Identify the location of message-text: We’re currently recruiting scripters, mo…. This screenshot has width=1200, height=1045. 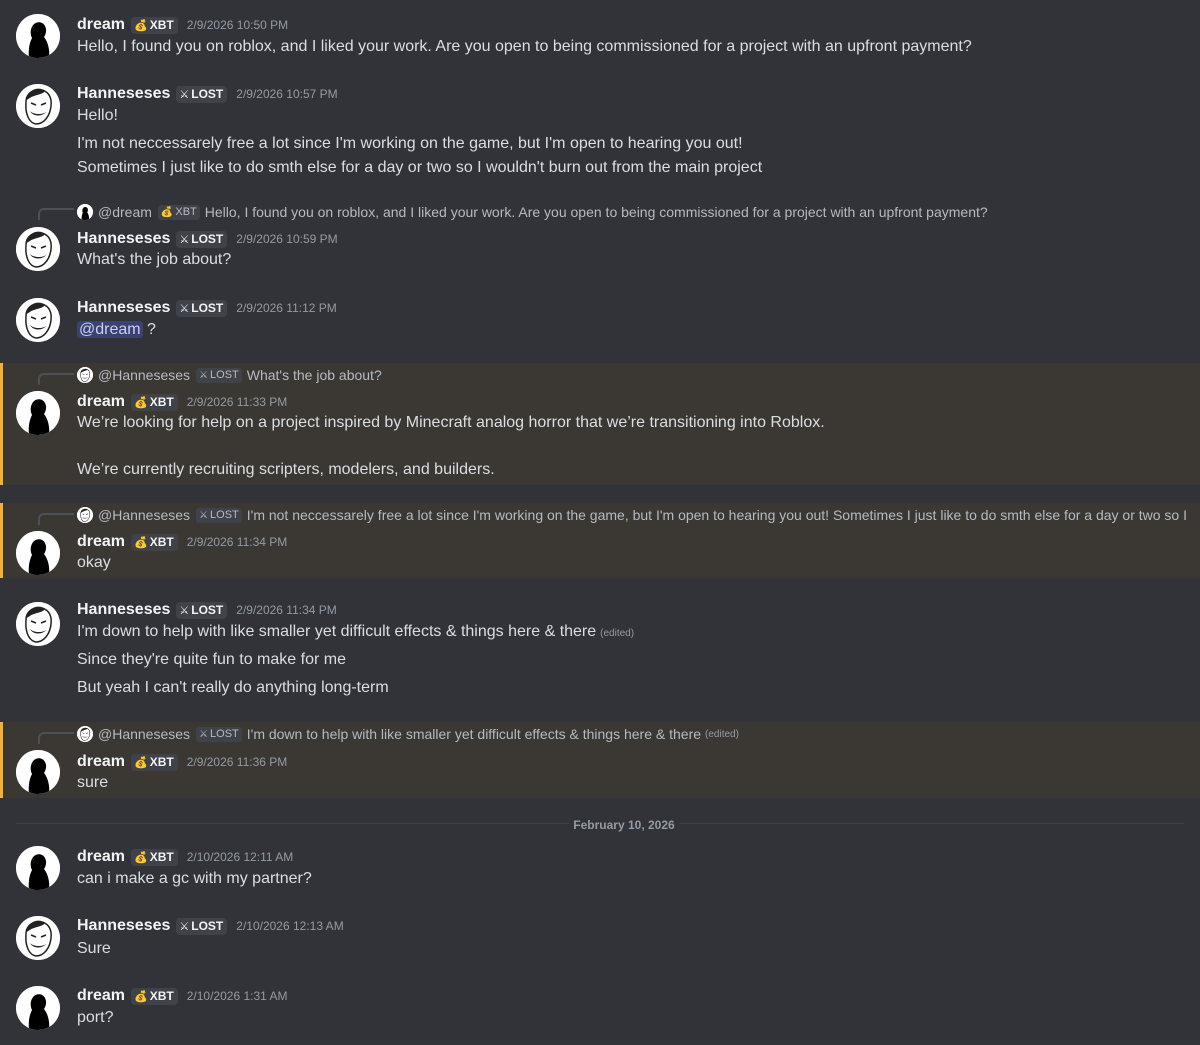
(286, 469).